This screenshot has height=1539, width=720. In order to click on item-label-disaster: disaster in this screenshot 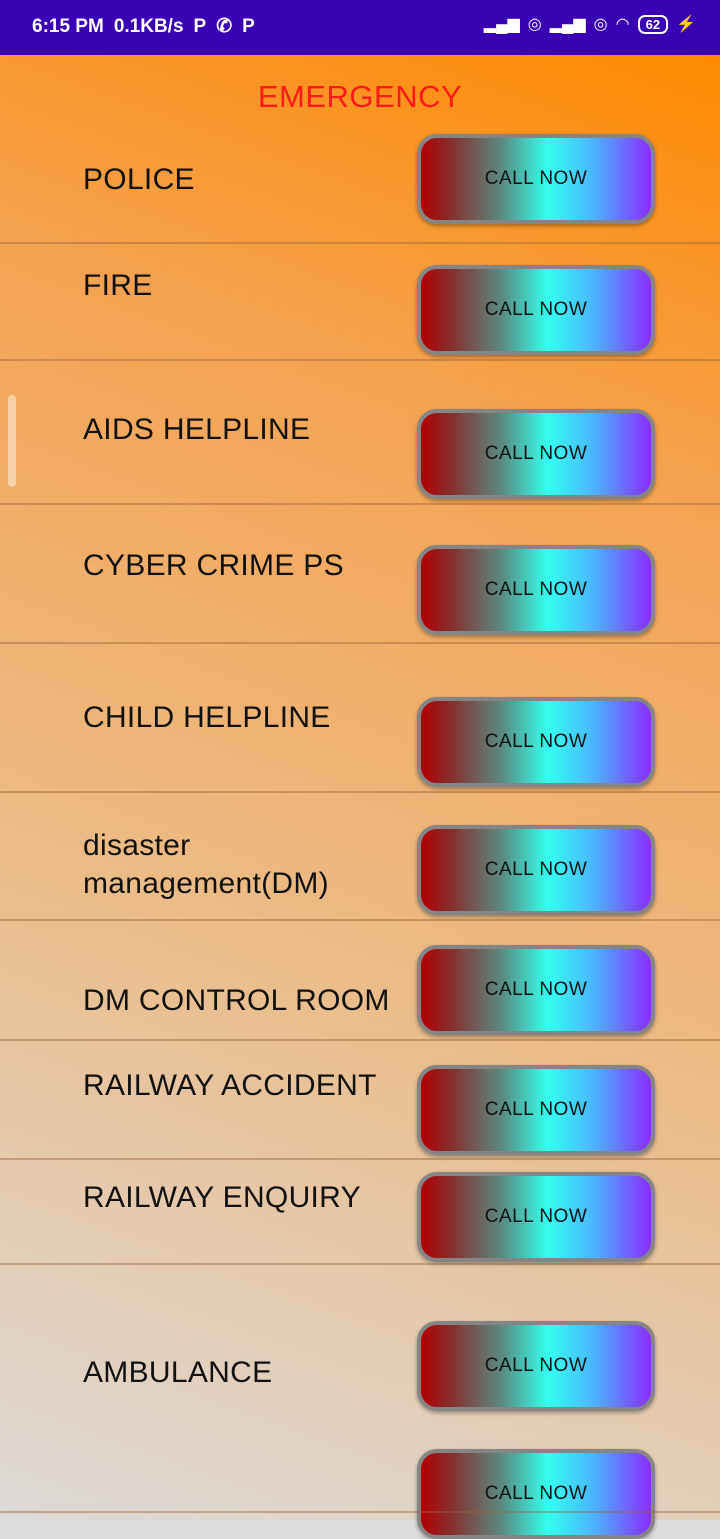, I will do `click(137, 845)`.